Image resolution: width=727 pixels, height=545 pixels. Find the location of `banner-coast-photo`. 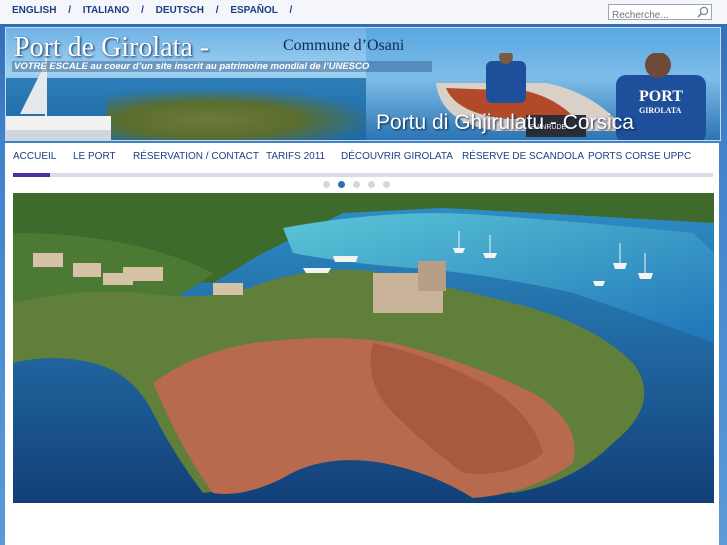

banner-coast-photo is located at coordinates (236, 115).